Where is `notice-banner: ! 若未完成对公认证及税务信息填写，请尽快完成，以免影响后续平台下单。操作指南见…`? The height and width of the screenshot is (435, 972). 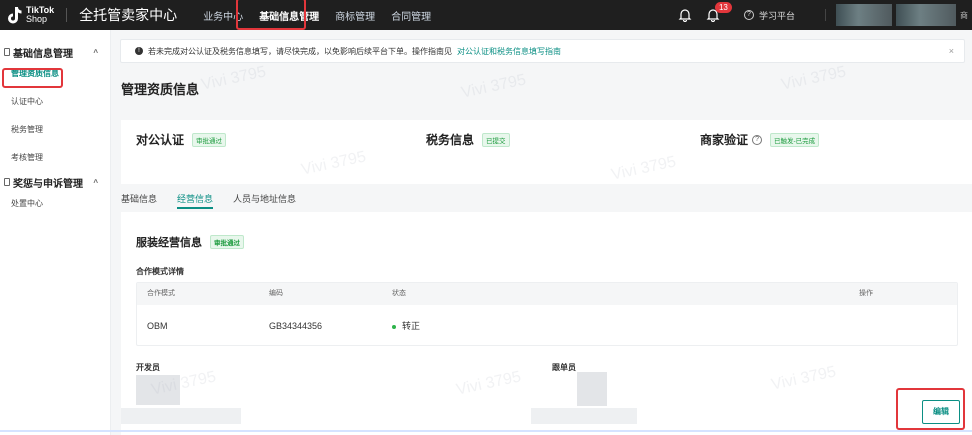
notice-banner: ! 若未完成对公认证及税务信息填写，请尽快完成，以免影响后续平台下单。操作指南见… is located at coordinates (542, 51).